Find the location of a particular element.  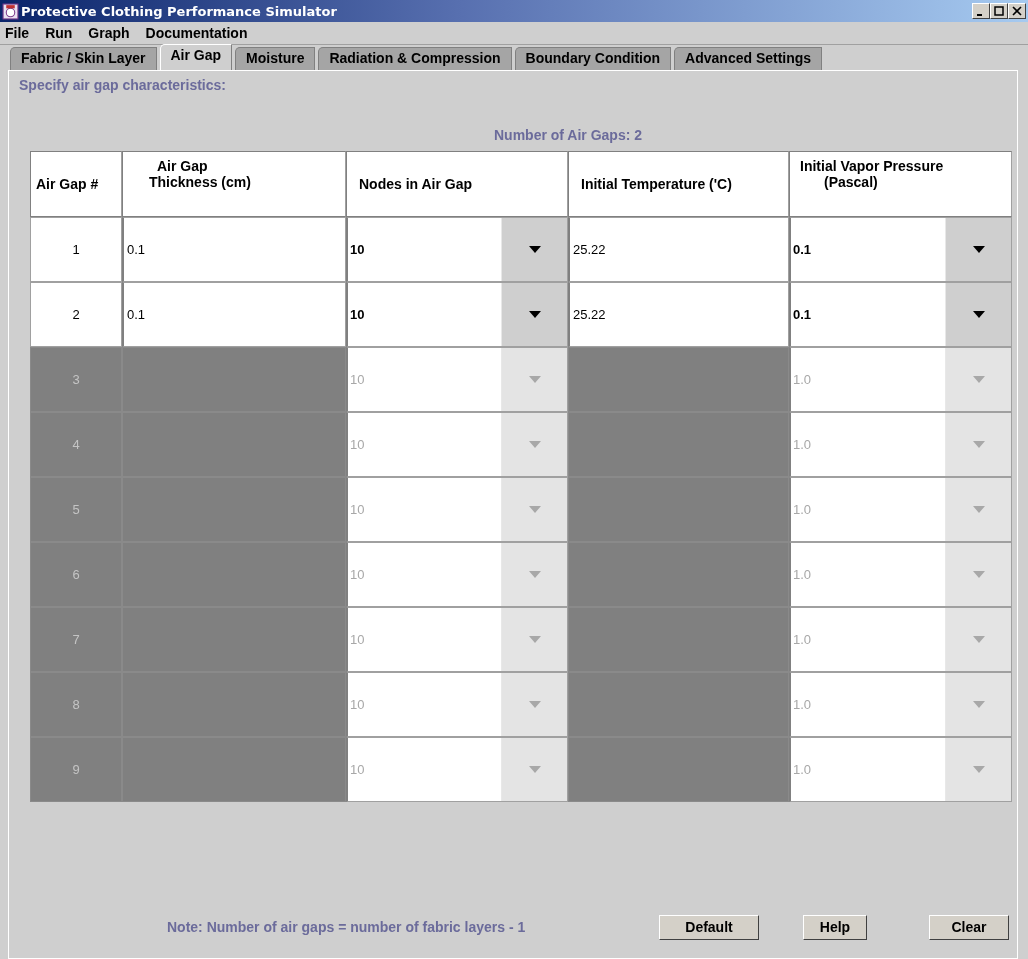

minimize-button is located at coordinates (981, 11).